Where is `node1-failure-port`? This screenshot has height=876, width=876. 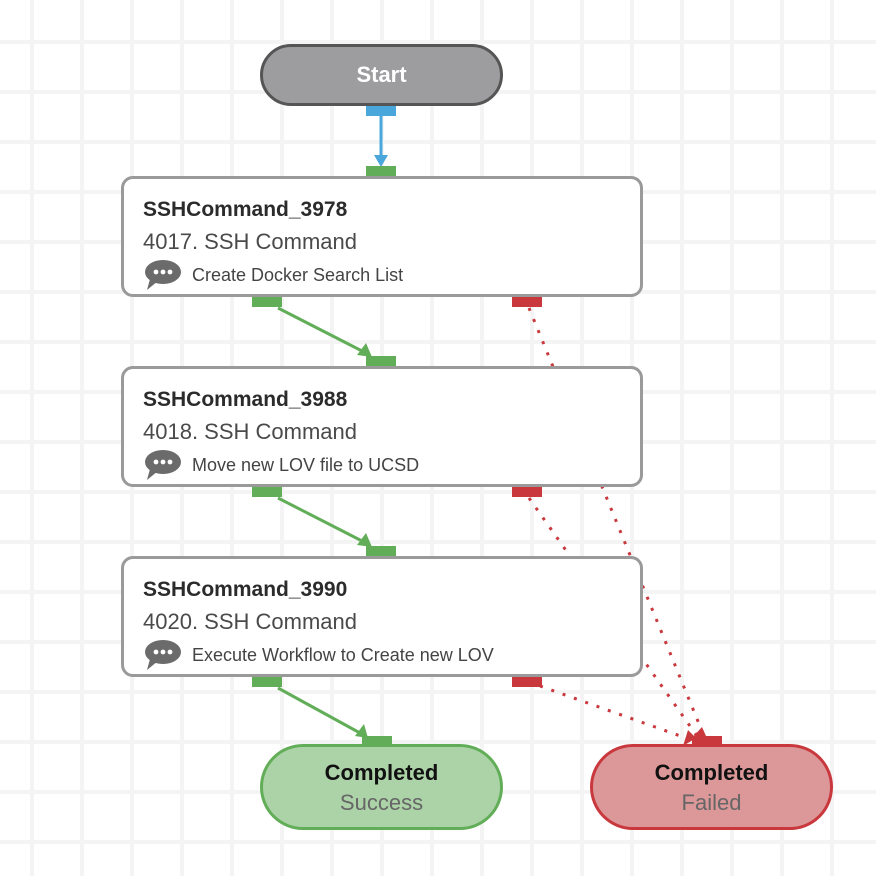 node1-failure-port is located at coordinates (527, 302).